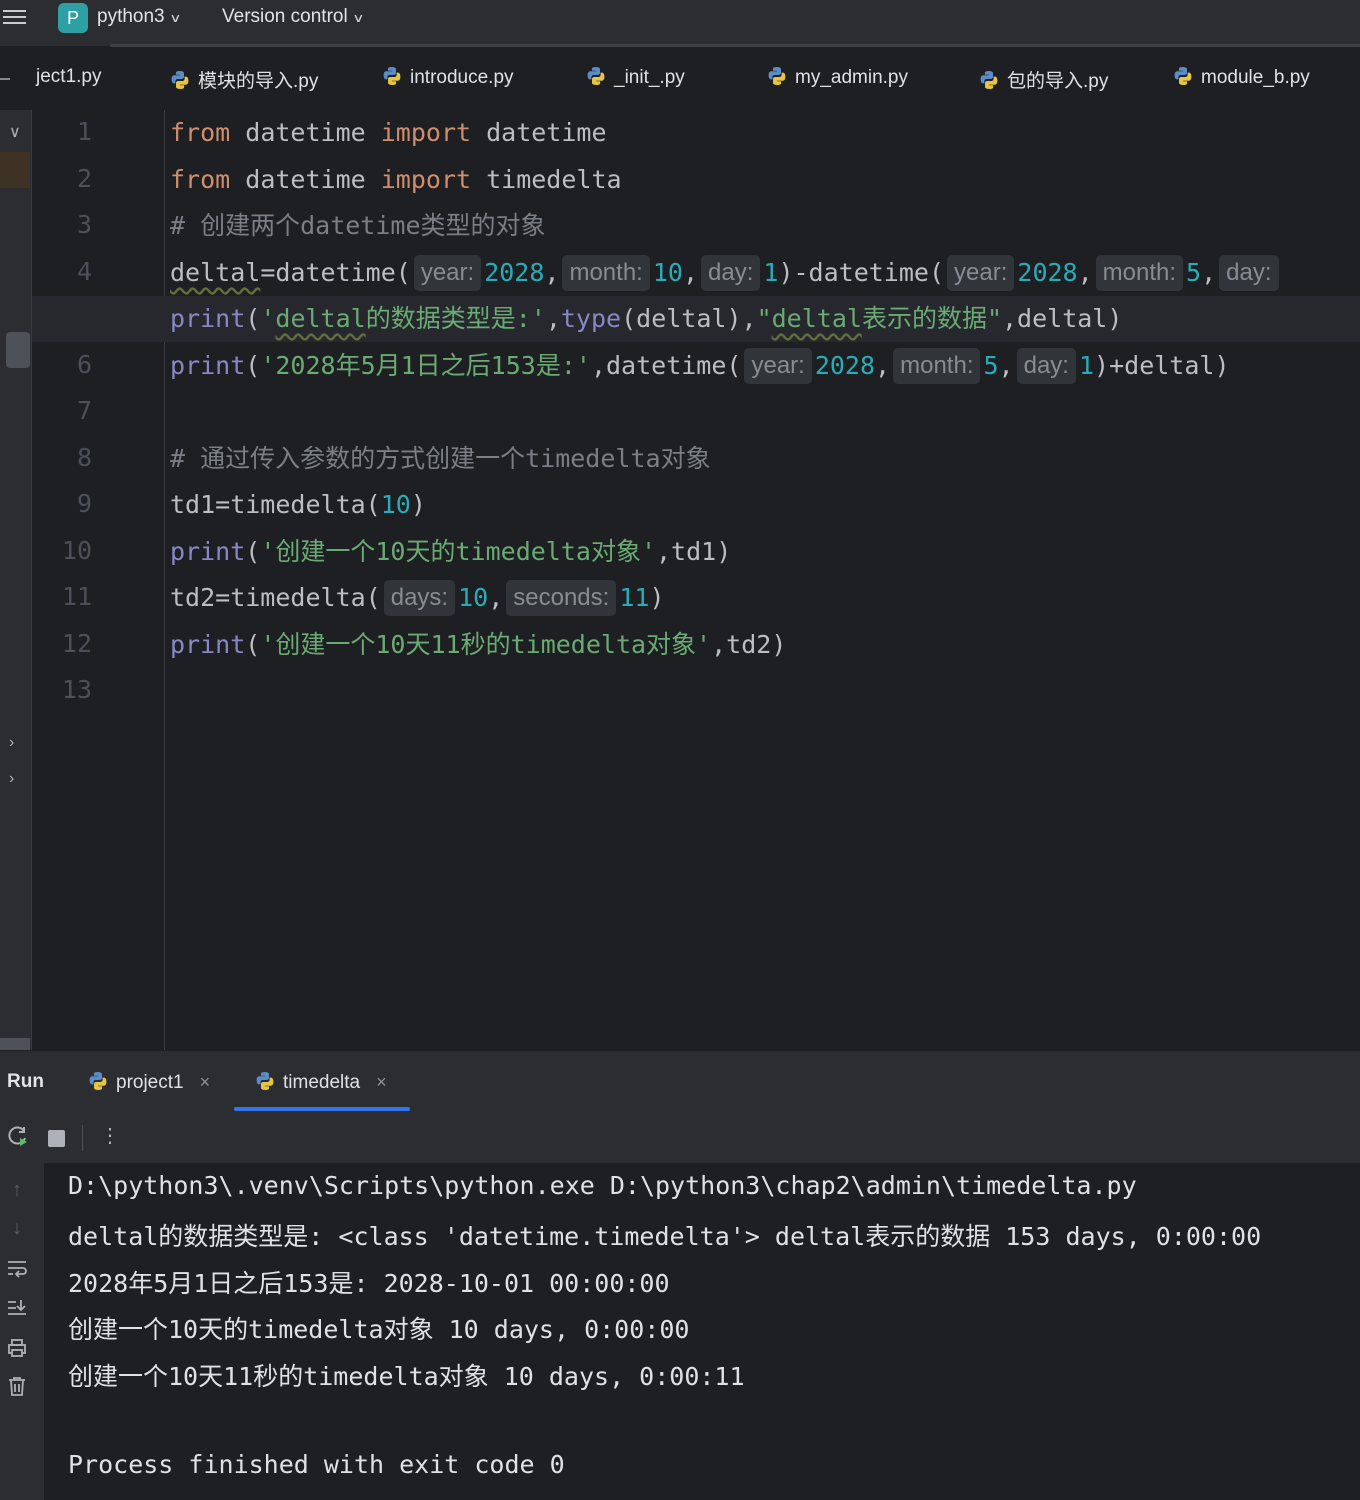 This screenshot has height=1500, width=1360. I want to click on line-number: 9, so click(84, 503).